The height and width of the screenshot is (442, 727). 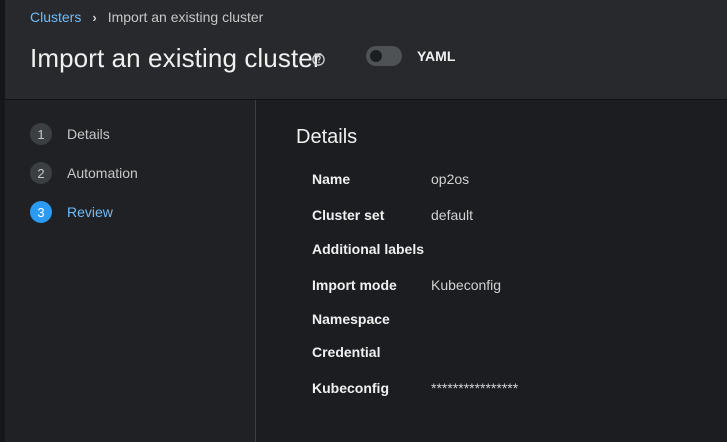 I want to click on field-name: Name op2os, so click(x=390, y=179).